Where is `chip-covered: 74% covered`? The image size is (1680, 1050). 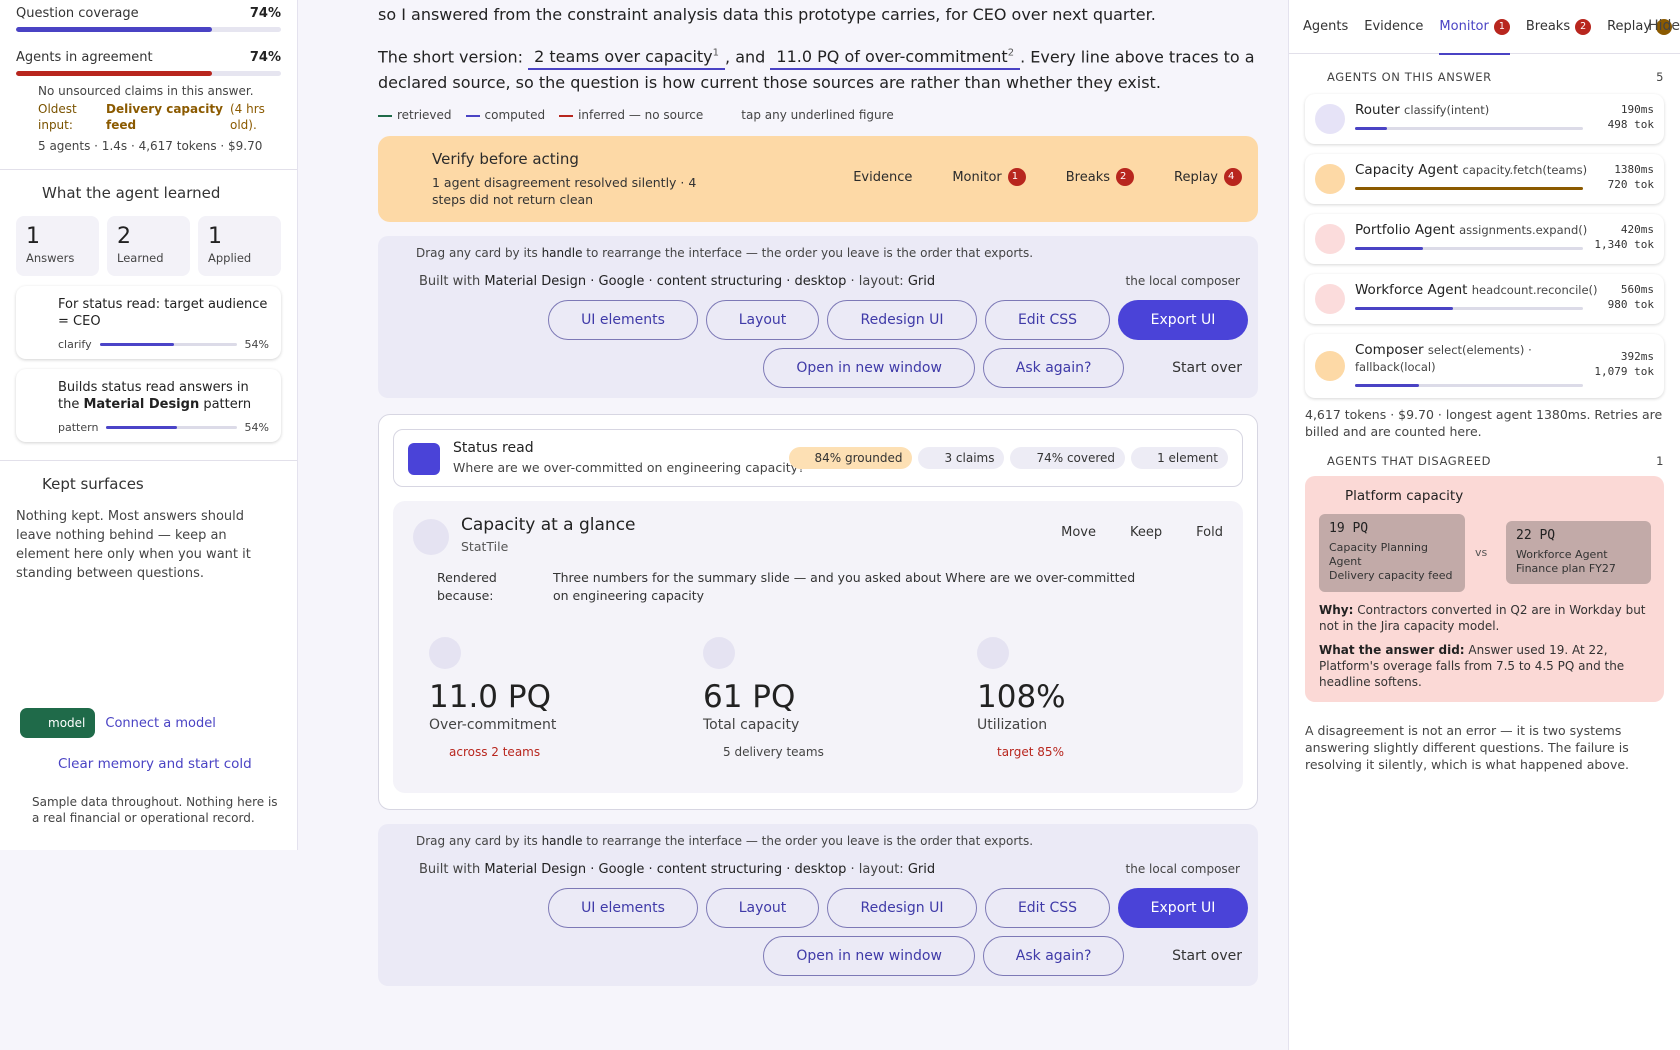 chip-covered: 74% covered is located at coordinates (1068, 458).